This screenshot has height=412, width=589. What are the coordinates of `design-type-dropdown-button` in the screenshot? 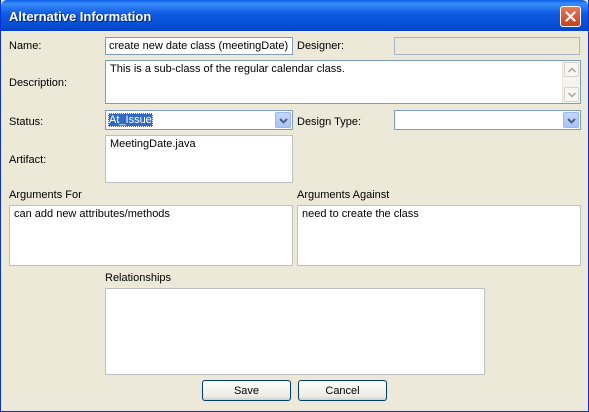 It's located at (571, 120).